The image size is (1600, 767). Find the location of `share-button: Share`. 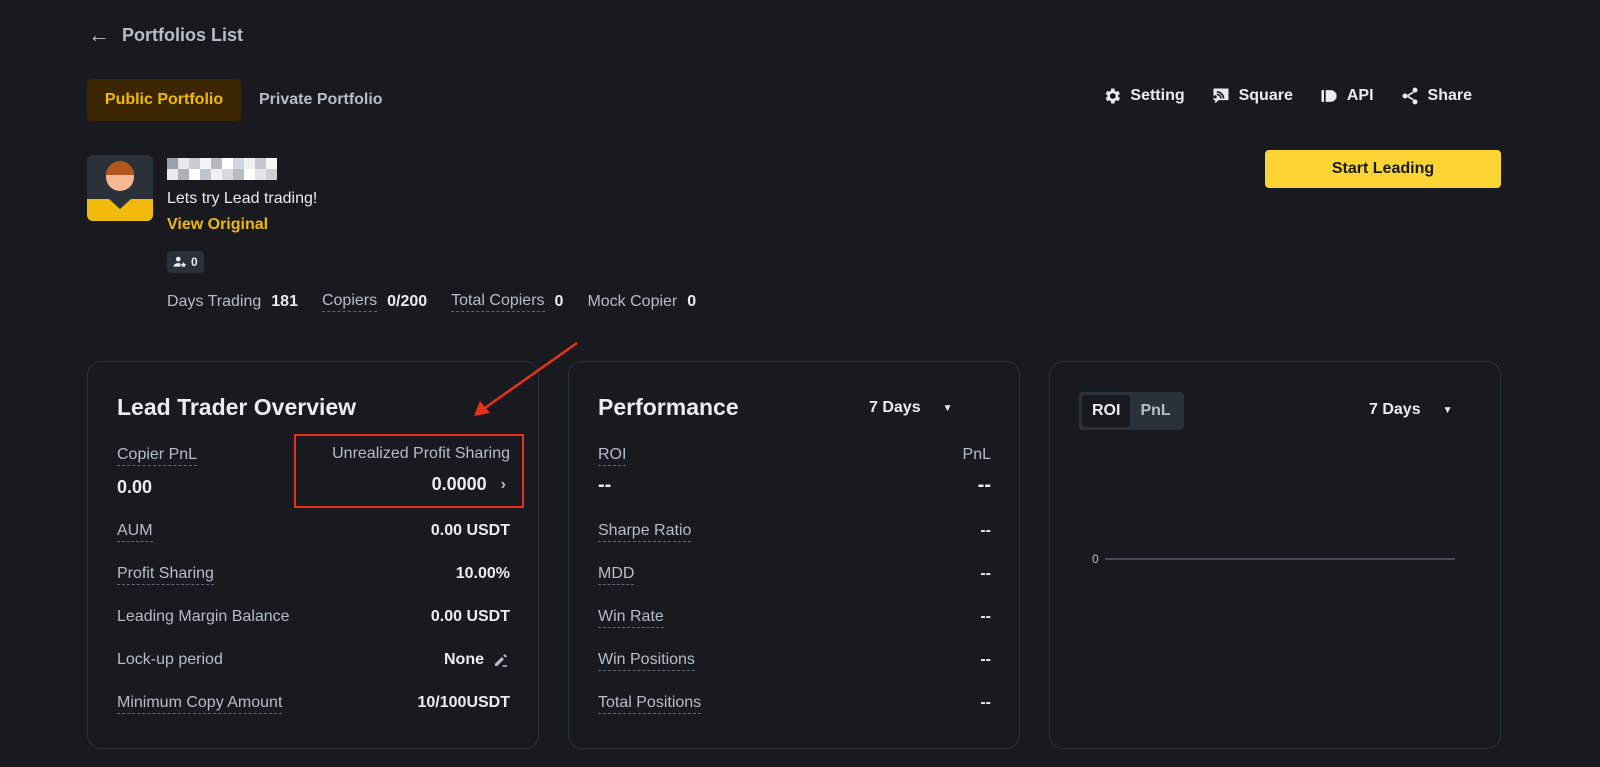

share-button: Share is located at coordinates (1436, 96).